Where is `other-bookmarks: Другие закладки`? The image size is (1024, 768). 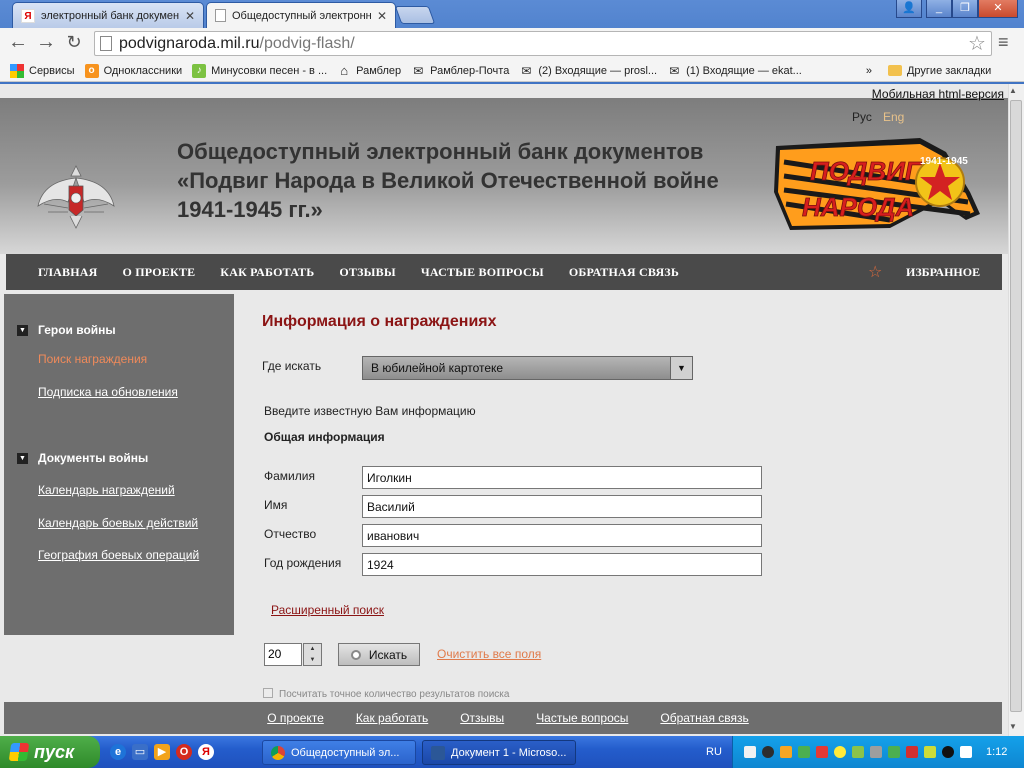
other-bookmarks: Другие закладки is located at coordinates (939, 70).